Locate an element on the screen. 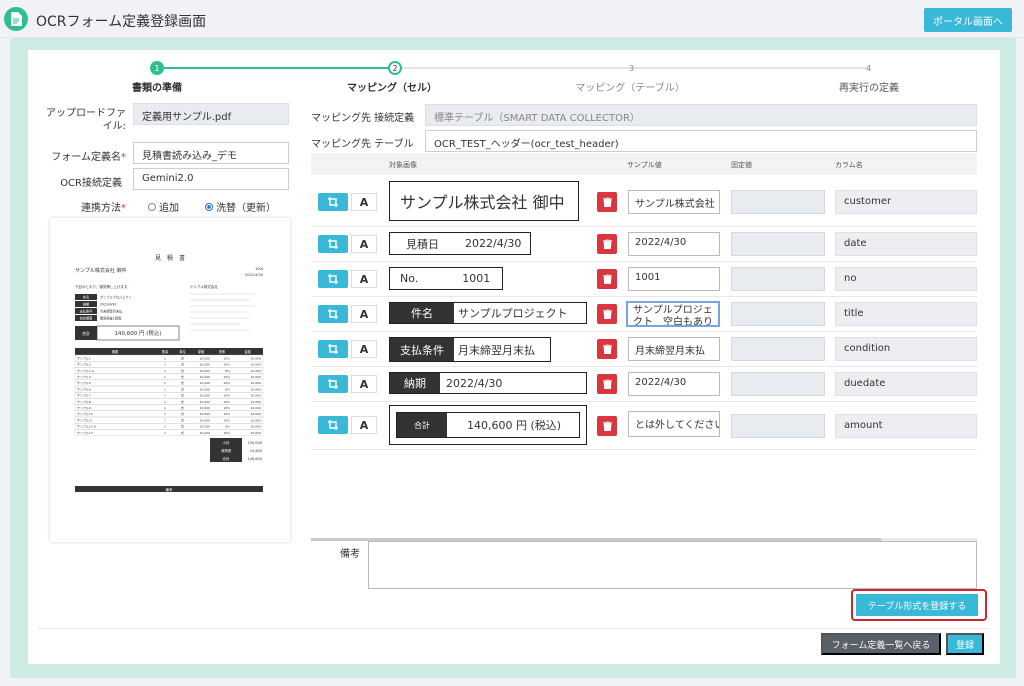  ocr-connection-select: Gemini2.0 is located at coordinates (211, 179).